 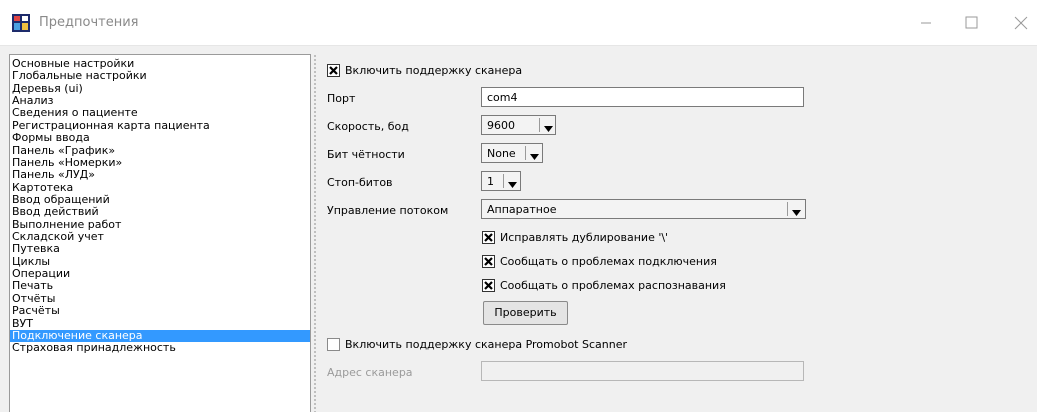 What do you see at coordinates (333, 344) in the screenshot?
I see `enable-promobot-checkbox` at bounding box center [333, 344].